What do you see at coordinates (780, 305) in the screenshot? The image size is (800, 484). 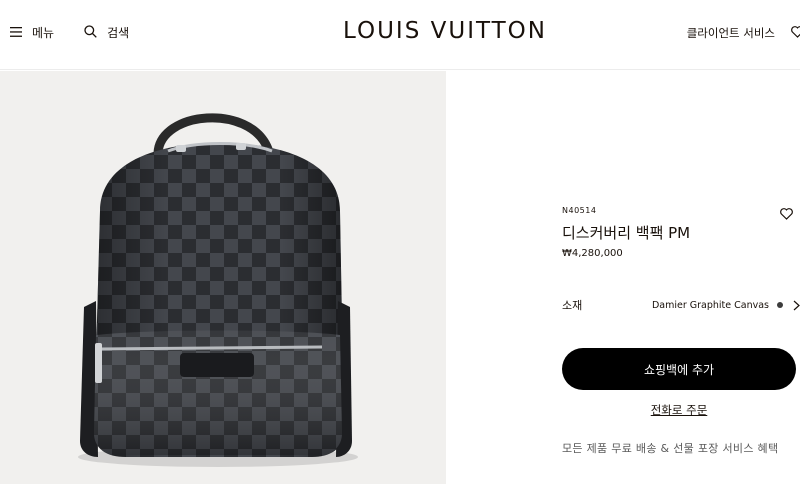 I see `material-swatch` at bounding box center [780, 305].